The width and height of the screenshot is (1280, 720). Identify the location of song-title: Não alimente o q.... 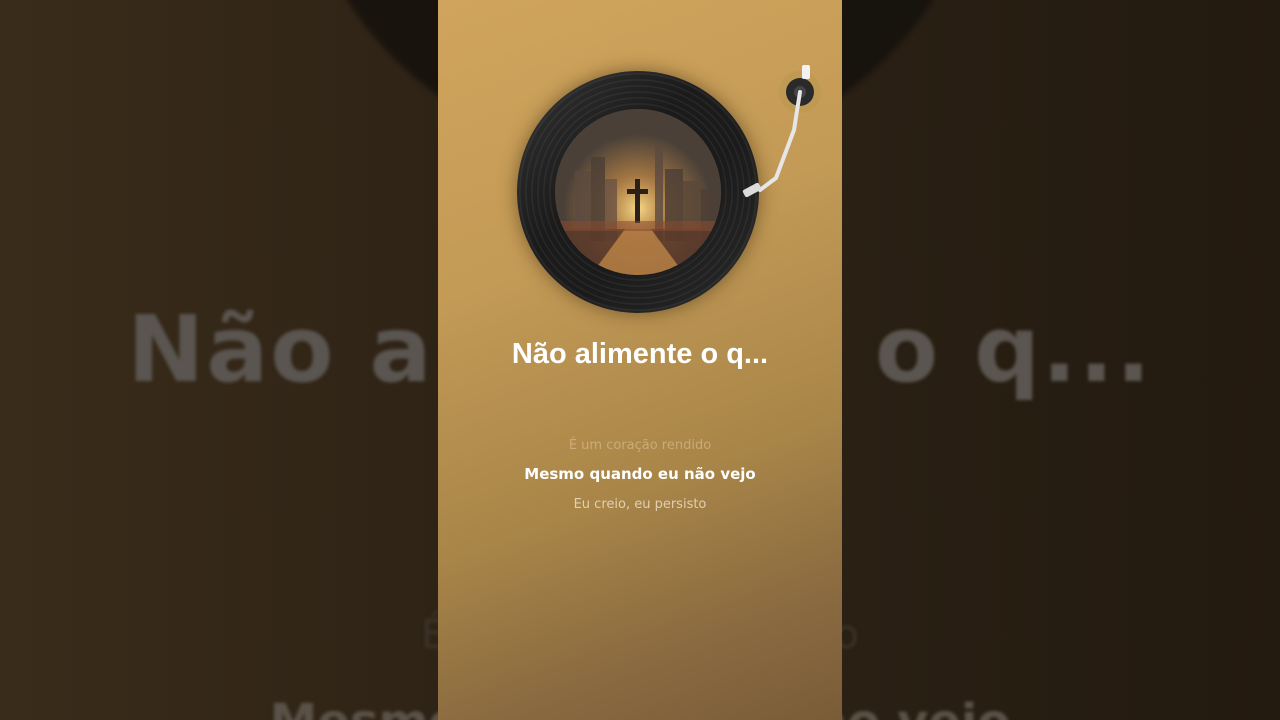
(640, 354).